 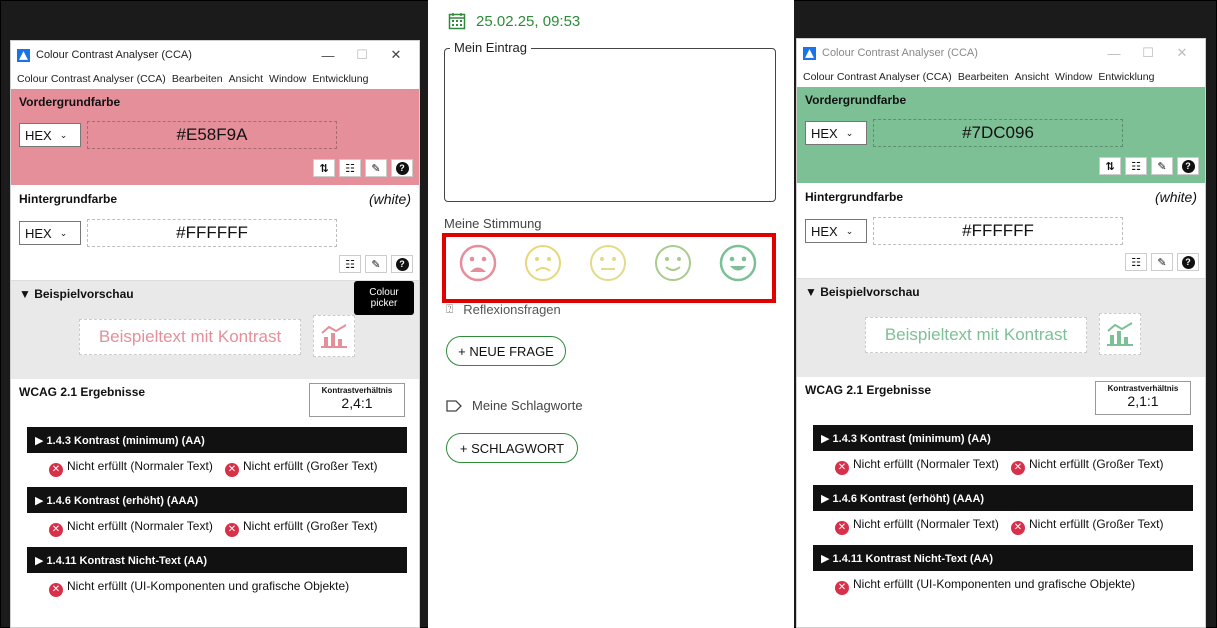 I want to click on foreground-hex-input: #7DC096, so click(x=998, y=133).